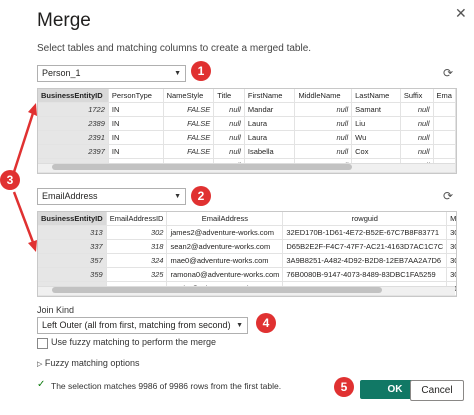 This screenshot has height=415, width=474. What do you see at coordinates (72, 246) in the screenshot?
I see `table-cell: 337` at bounding box center [72, 246].